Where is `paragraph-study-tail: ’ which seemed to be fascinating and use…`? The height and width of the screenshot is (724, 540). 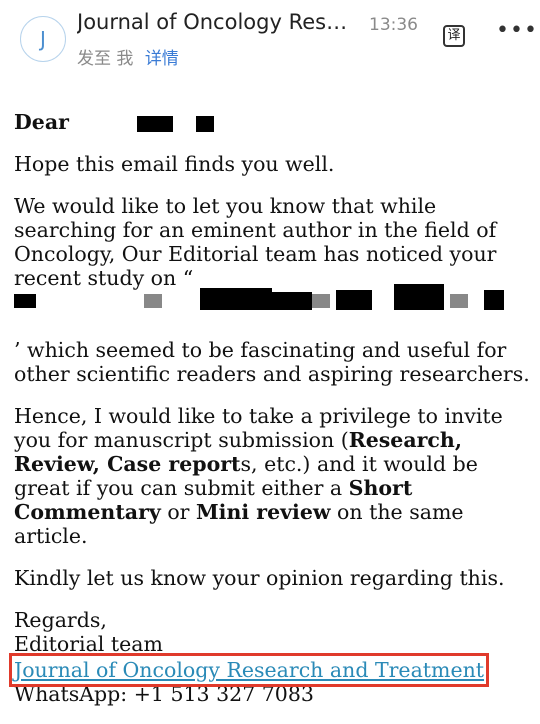 paragraph-study-tail: ’ which seemed to be fascinating and use… is located at coordinates (272, 362).